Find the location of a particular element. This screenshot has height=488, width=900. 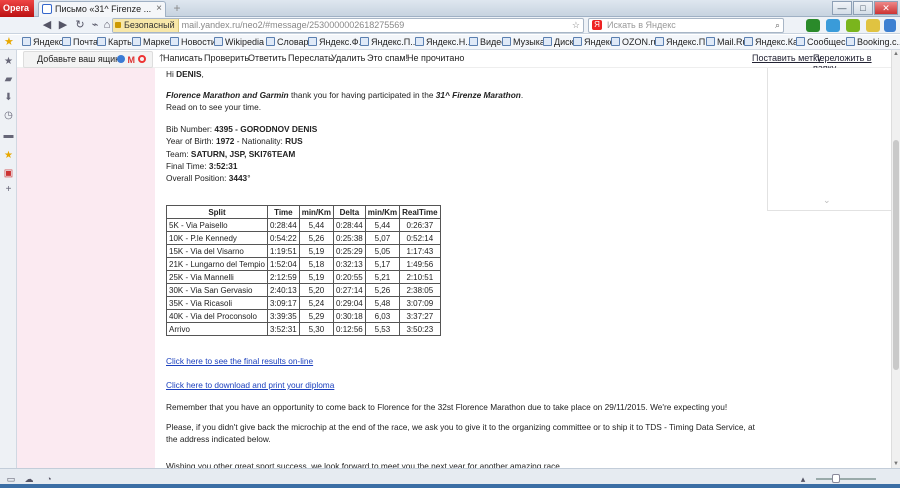

mail-favicon-icon is located at coordinates (47, 9).